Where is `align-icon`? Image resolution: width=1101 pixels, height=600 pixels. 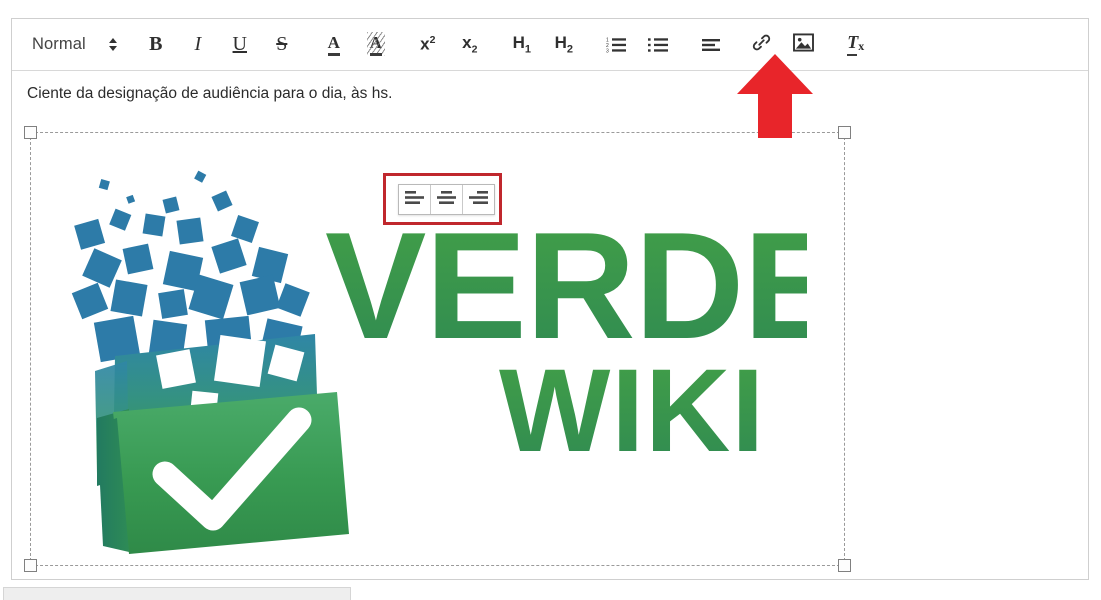
align-icon is located at coordinates (710, 45).